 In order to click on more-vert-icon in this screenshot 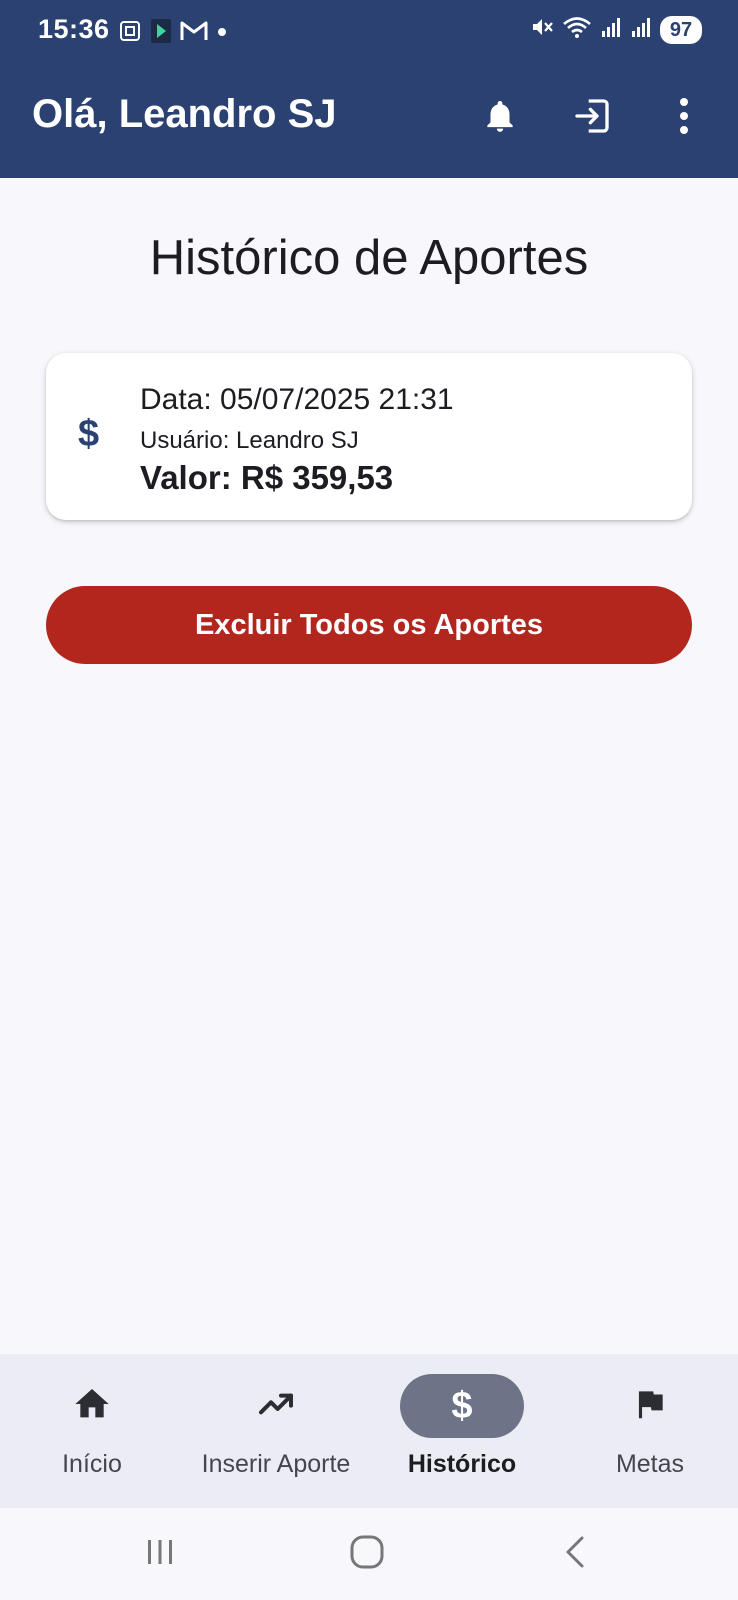, I will do `click(684, 118)`.